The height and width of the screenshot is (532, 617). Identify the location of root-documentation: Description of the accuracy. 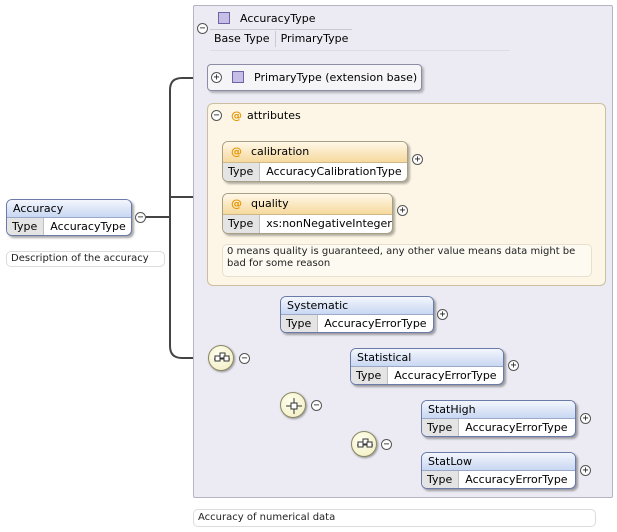
(85, 259).